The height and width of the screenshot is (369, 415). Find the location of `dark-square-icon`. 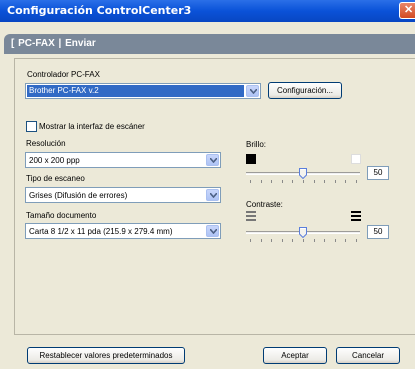

dark-square-icon is located at coordinates (251, 159).